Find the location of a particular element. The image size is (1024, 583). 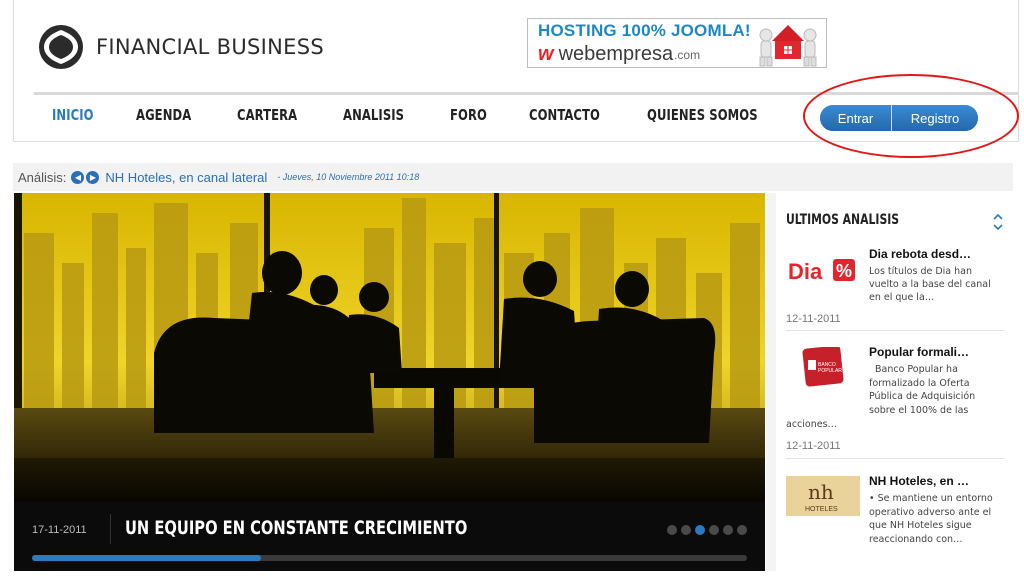

article-excerpt-line: operativo adverso ante el is located at coordinates (930, 512).